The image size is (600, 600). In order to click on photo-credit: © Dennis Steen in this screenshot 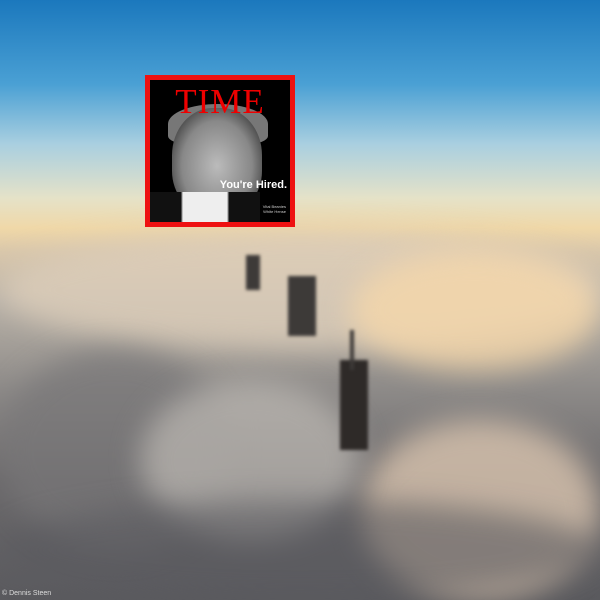, I will do `click(27, 593)`.